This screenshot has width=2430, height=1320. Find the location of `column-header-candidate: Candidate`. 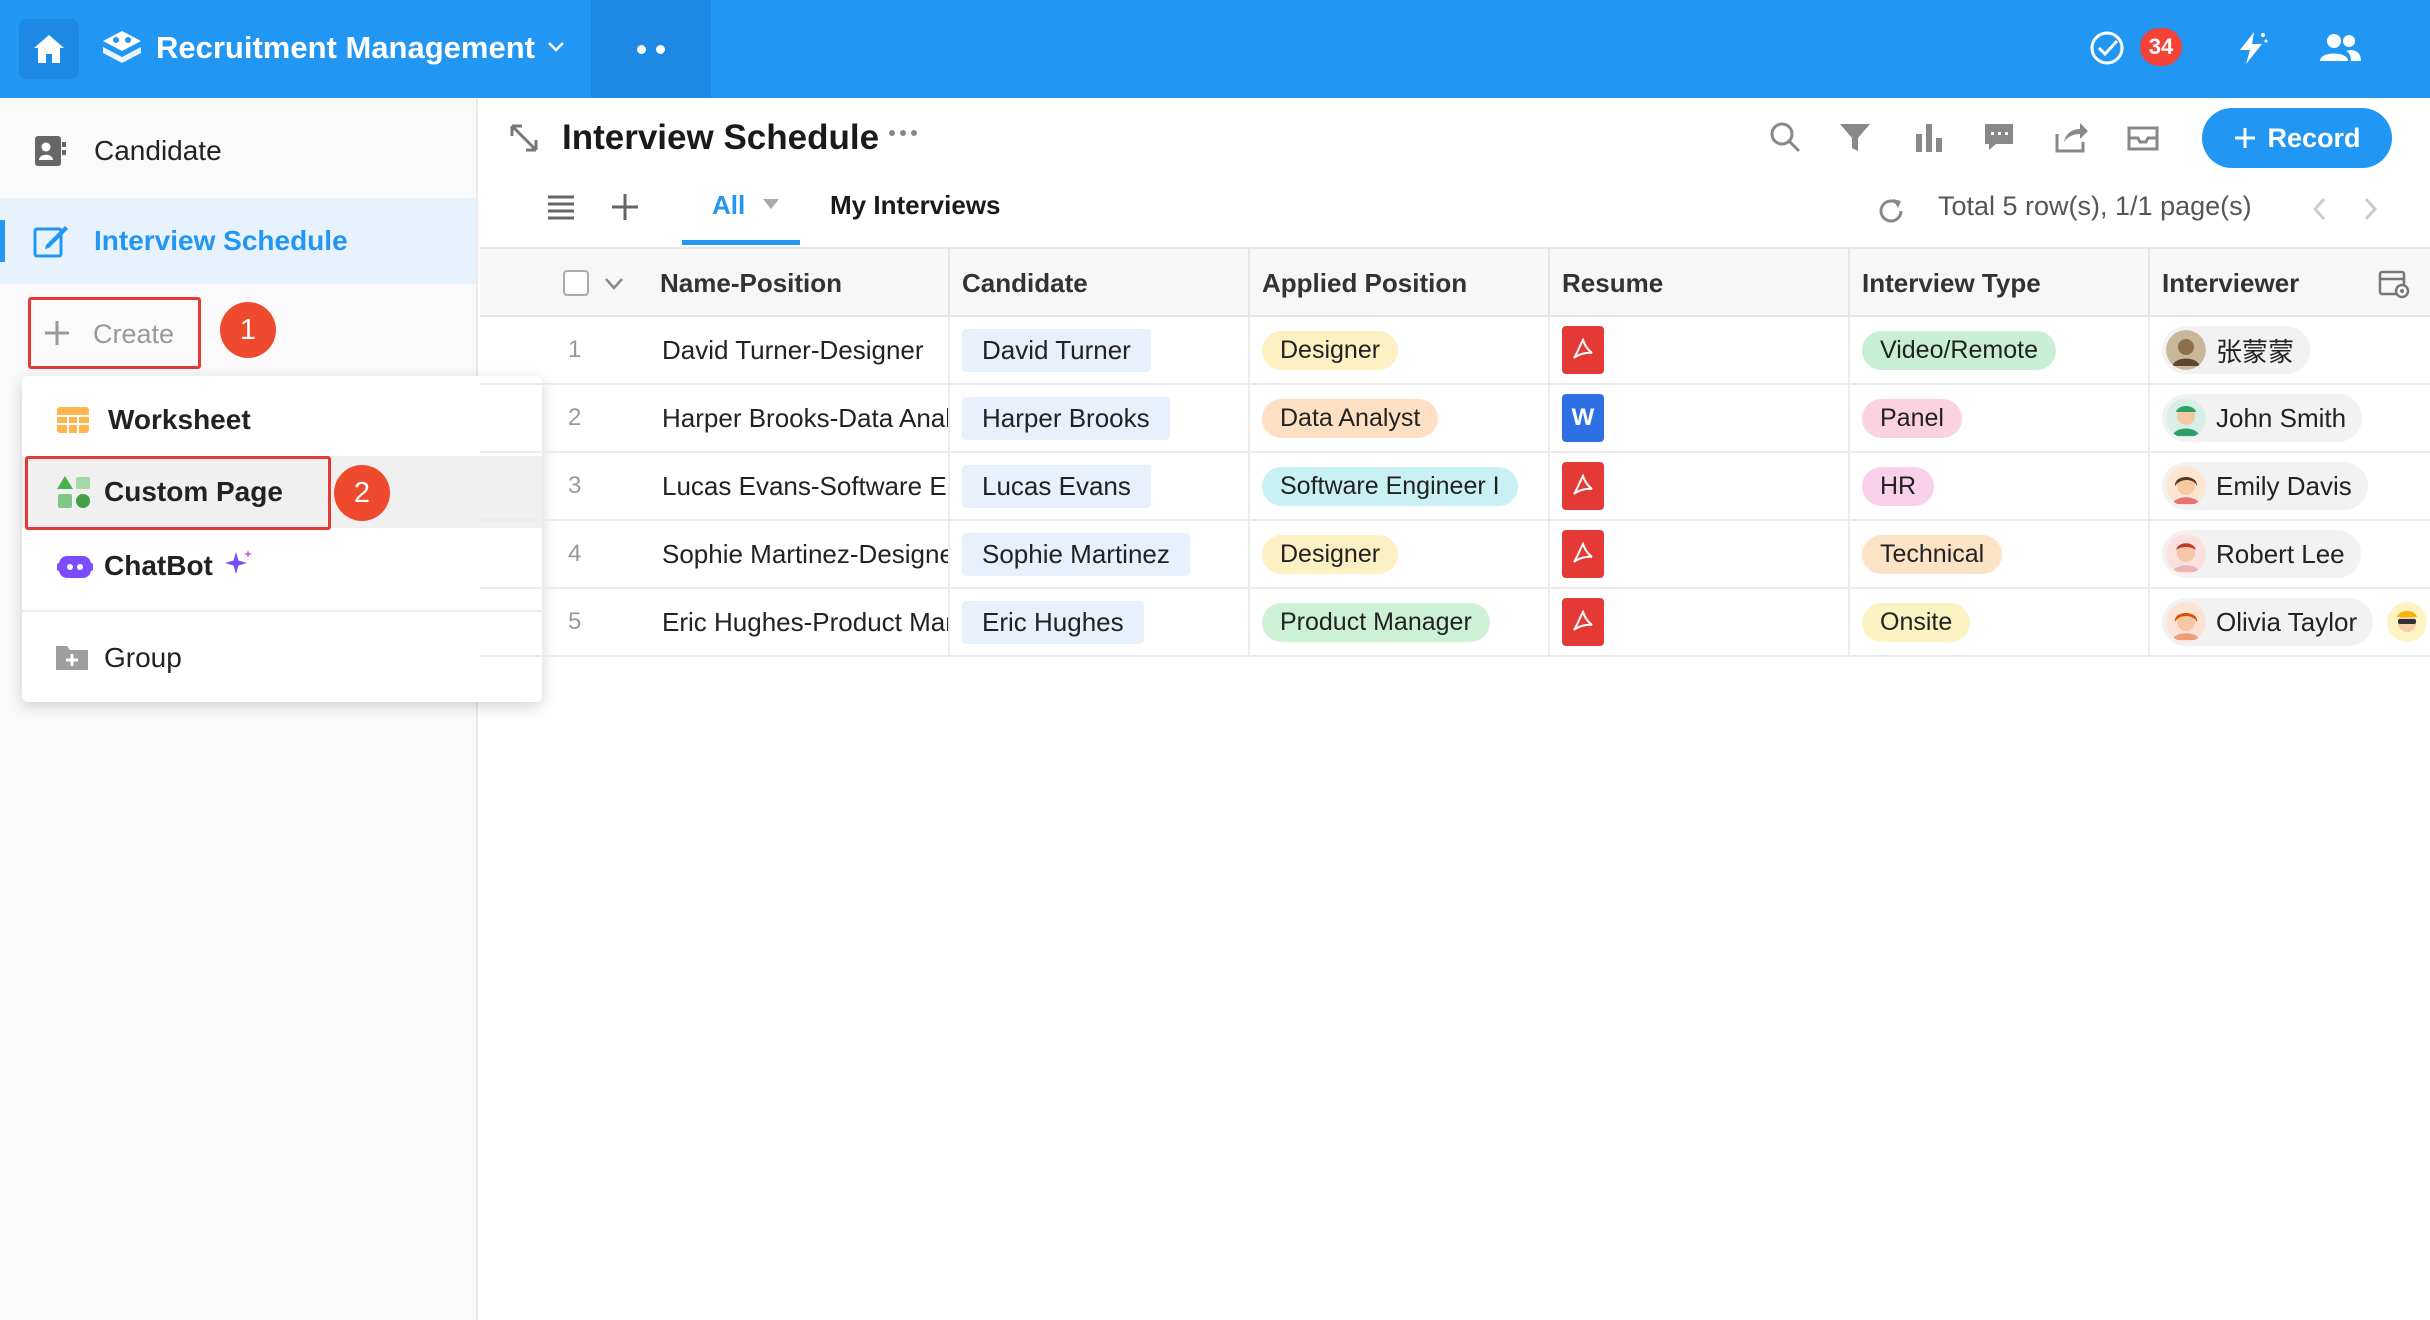

column-header-candidate: Candidate is located at coordinates (1100, 283).